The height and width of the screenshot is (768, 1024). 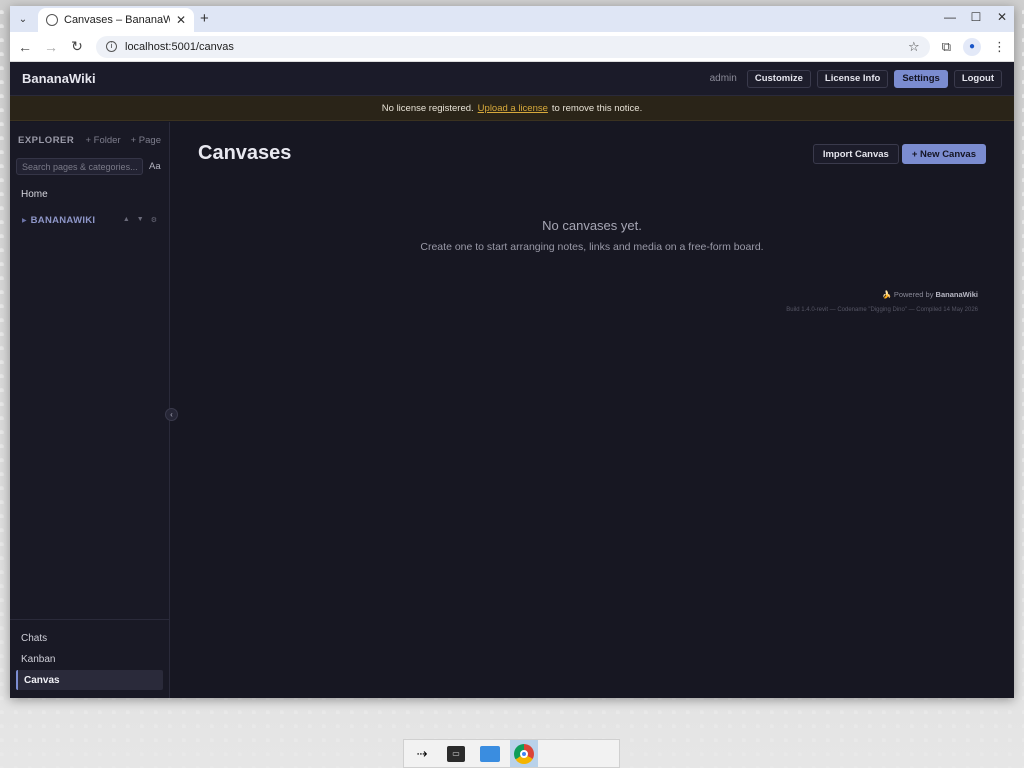 I want to click on search-row: Aa, so click(x=89, y=166).